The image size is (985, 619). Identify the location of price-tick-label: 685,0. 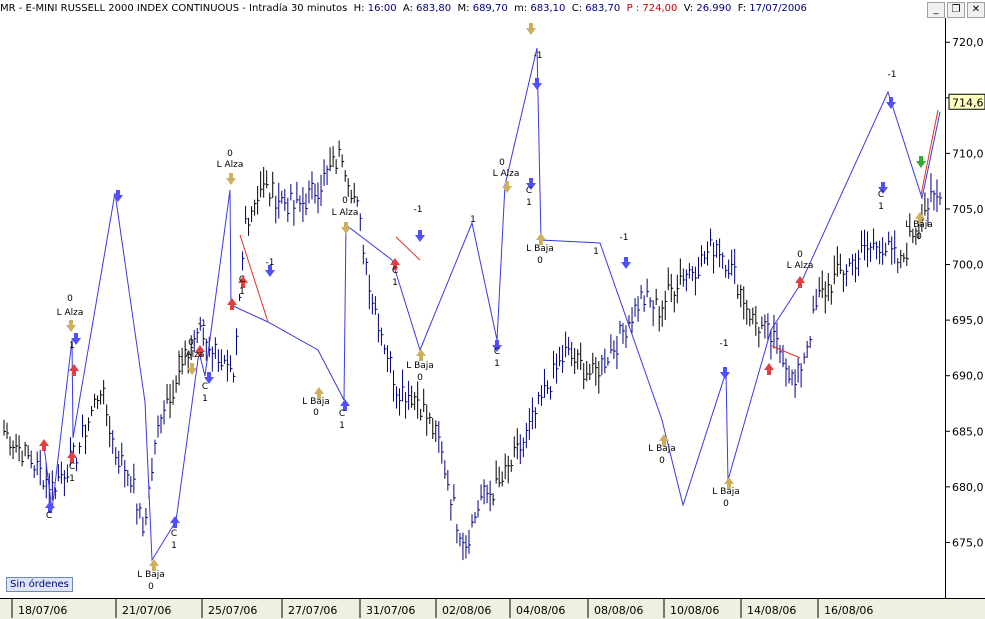
(968, 431).